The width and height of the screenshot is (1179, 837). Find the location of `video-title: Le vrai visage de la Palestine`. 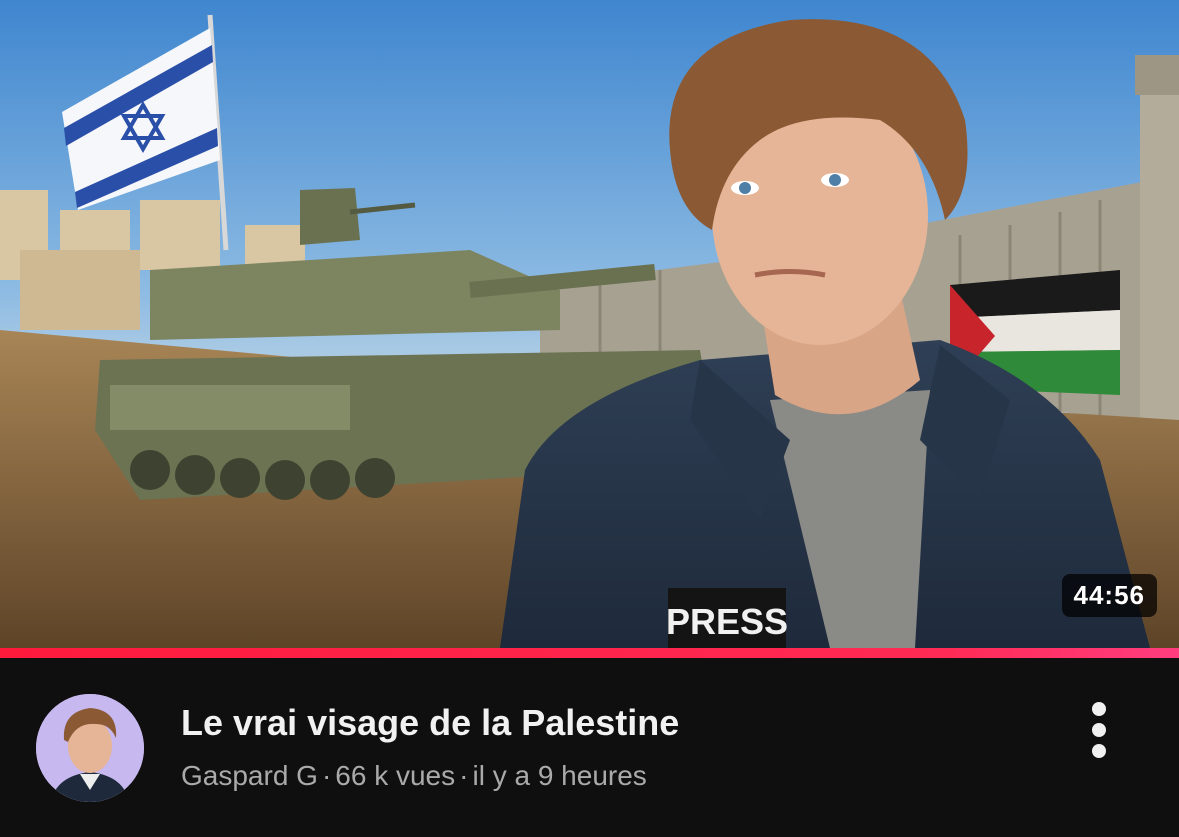

video-title: Le vrai visage de la Palestine is located at coordinates (430, 723).